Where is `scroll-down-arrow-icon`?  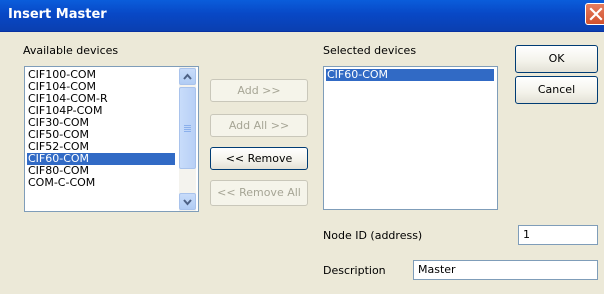
scroll-down-arrow-icon is located at coordinates (187, 202).